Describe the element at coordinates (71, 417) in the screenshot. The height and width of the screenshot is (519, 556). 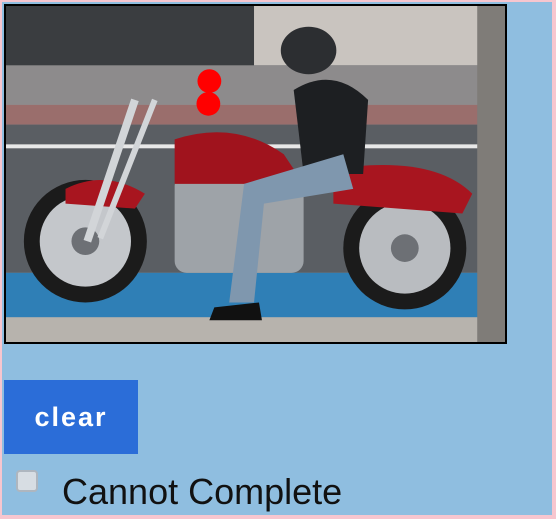
I see `clear-button: clear` at that location.